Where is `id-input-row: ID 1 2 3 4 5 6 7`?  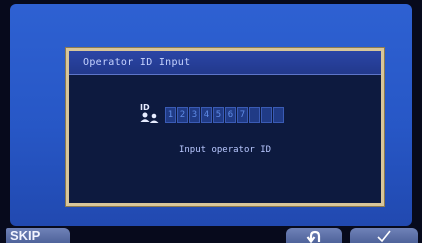
id-input-row: ID 1 2 3 4 5 6 7 is located at coordinates (212, 115).